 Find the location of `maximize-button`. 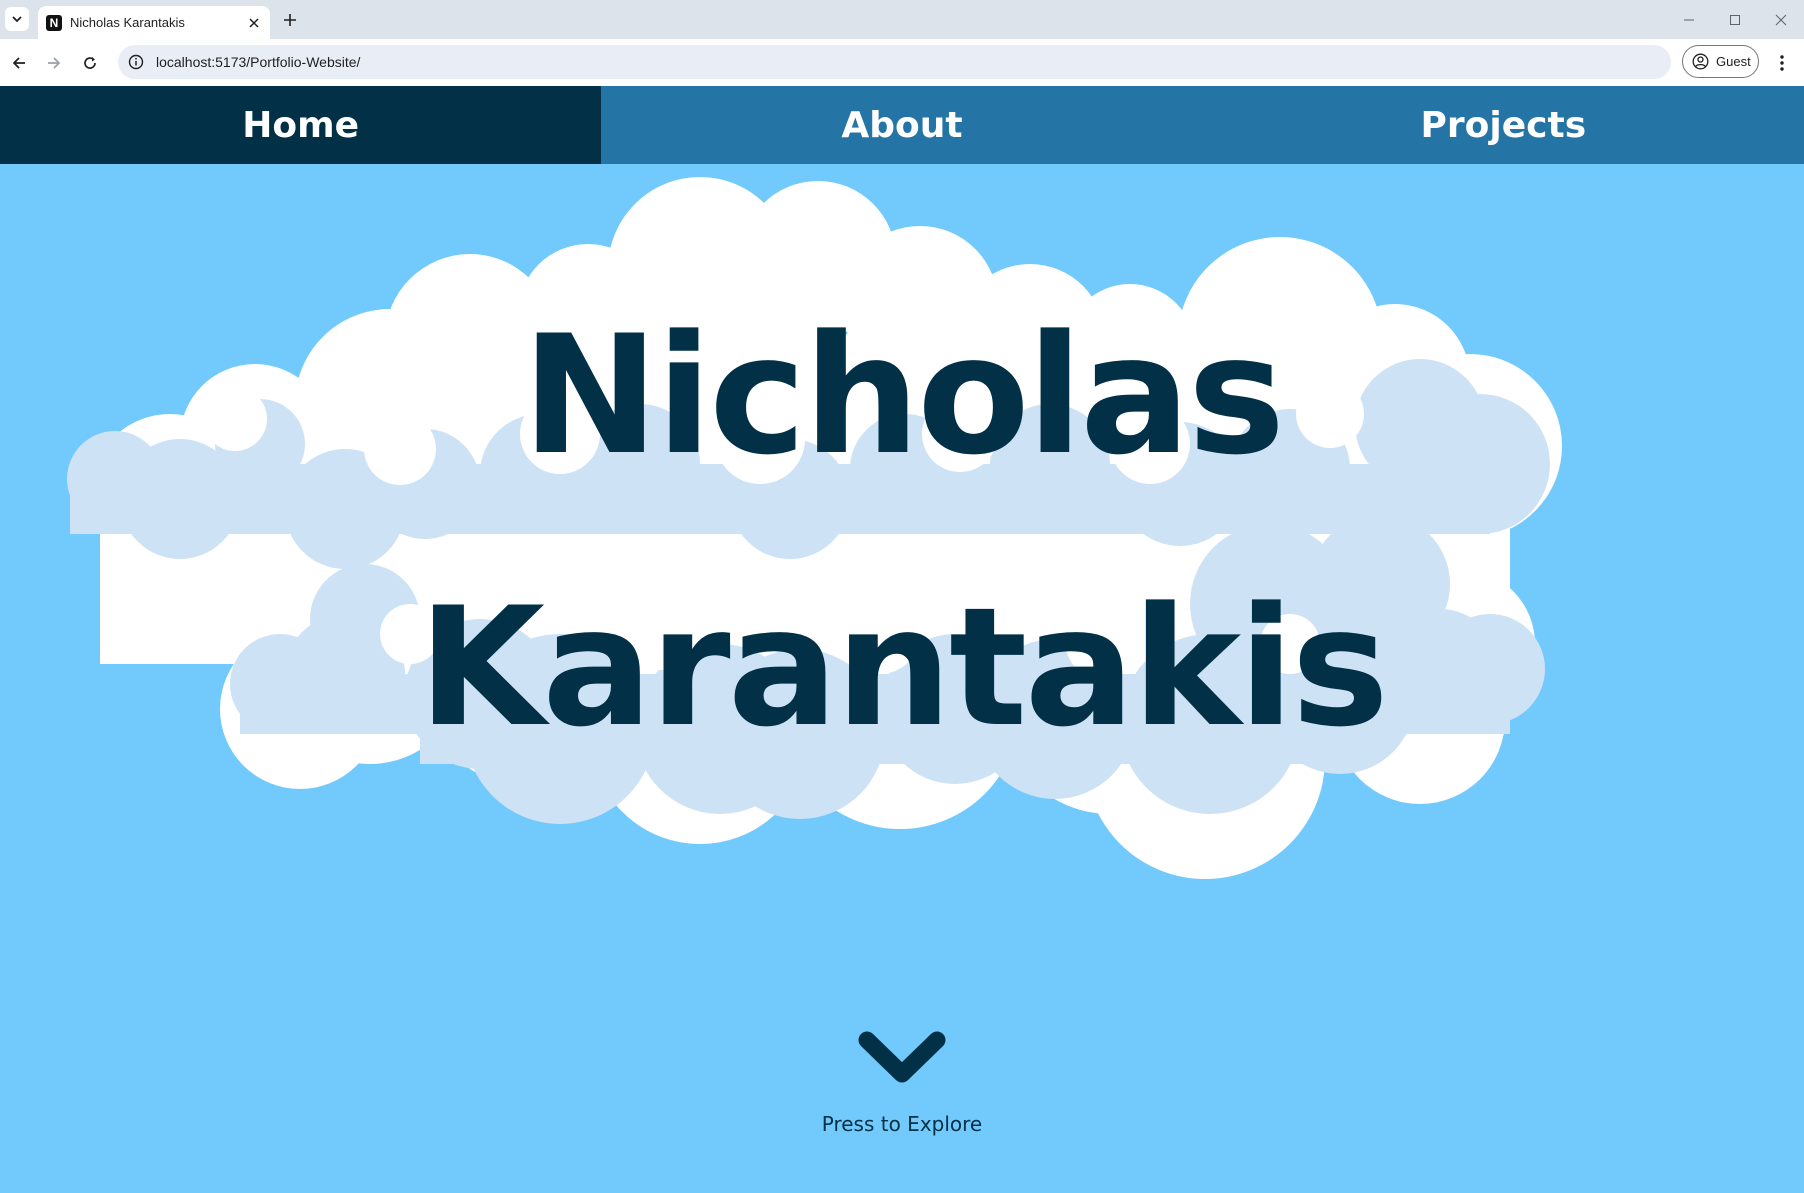

maximize-button is located at coordinates (1735, 20).